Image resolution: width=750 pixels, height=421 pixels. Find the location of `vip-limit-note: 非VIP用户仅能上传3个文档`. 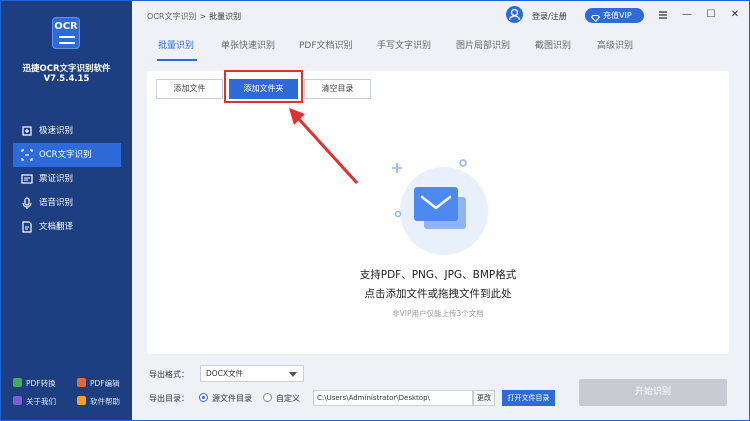

vip-limit-note: 非VIP用户仅能上传3个文档 is located at coordinates (438, 313).